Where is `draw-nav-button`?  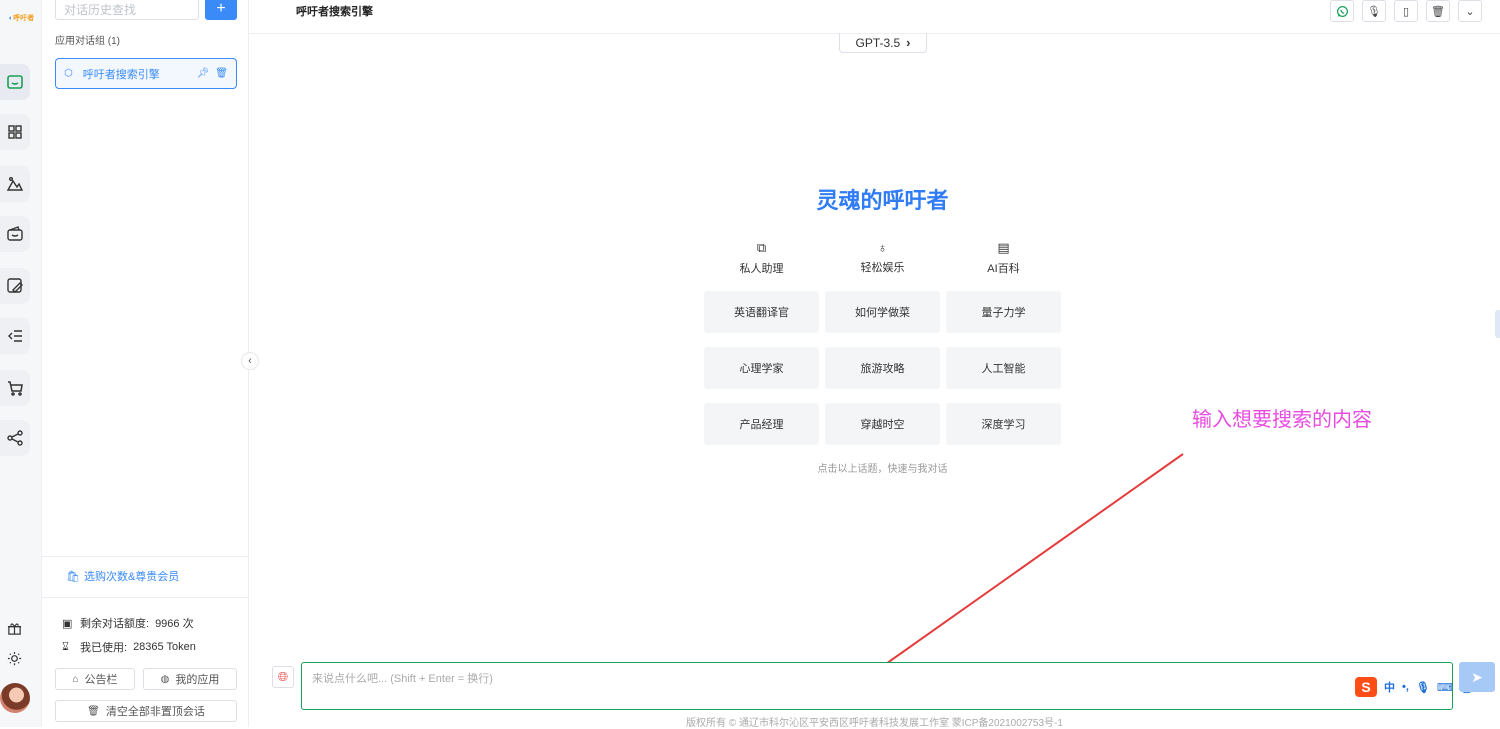 draw-nav-button is located at coordinates (15, 286).